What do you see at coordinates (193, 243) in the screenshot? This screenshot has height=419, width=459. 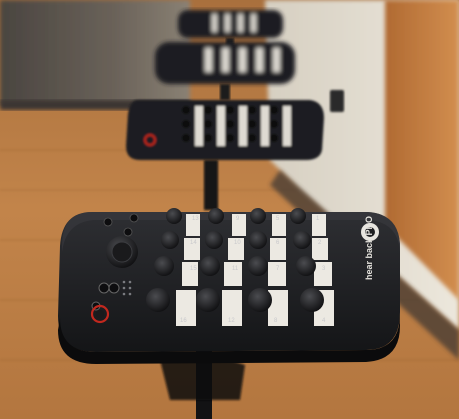 I see `channel-label: 14` at bounding box center [193, 243].